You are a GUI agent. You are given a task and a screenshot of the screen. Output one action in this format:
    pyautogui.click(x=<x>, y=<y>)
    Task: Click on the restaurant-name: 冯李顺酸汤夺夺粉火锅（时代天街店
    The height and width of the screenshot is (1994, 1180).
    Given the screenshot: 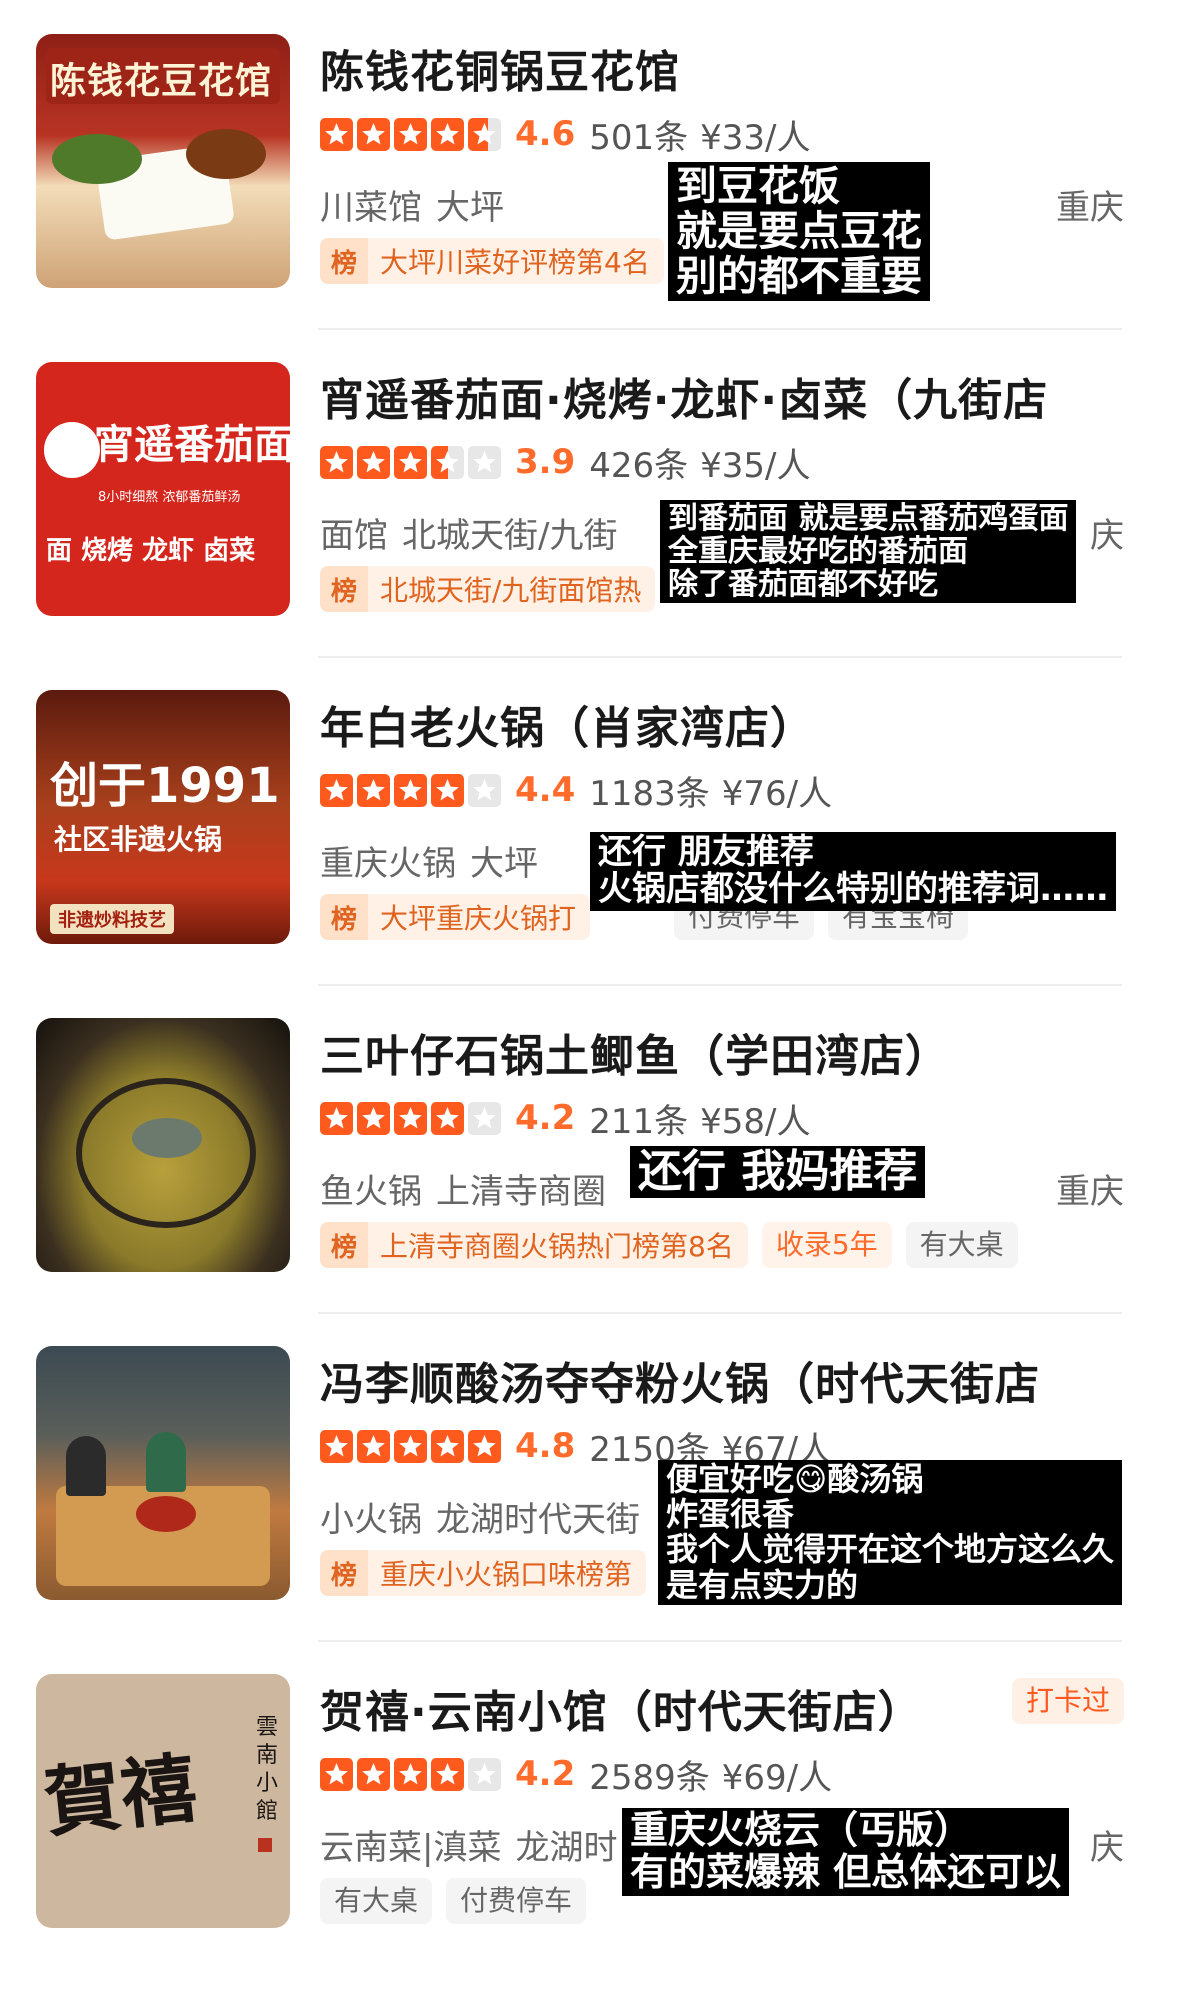 What is the action you would take?
    pyautogui.click(x=680, y=1380)
    